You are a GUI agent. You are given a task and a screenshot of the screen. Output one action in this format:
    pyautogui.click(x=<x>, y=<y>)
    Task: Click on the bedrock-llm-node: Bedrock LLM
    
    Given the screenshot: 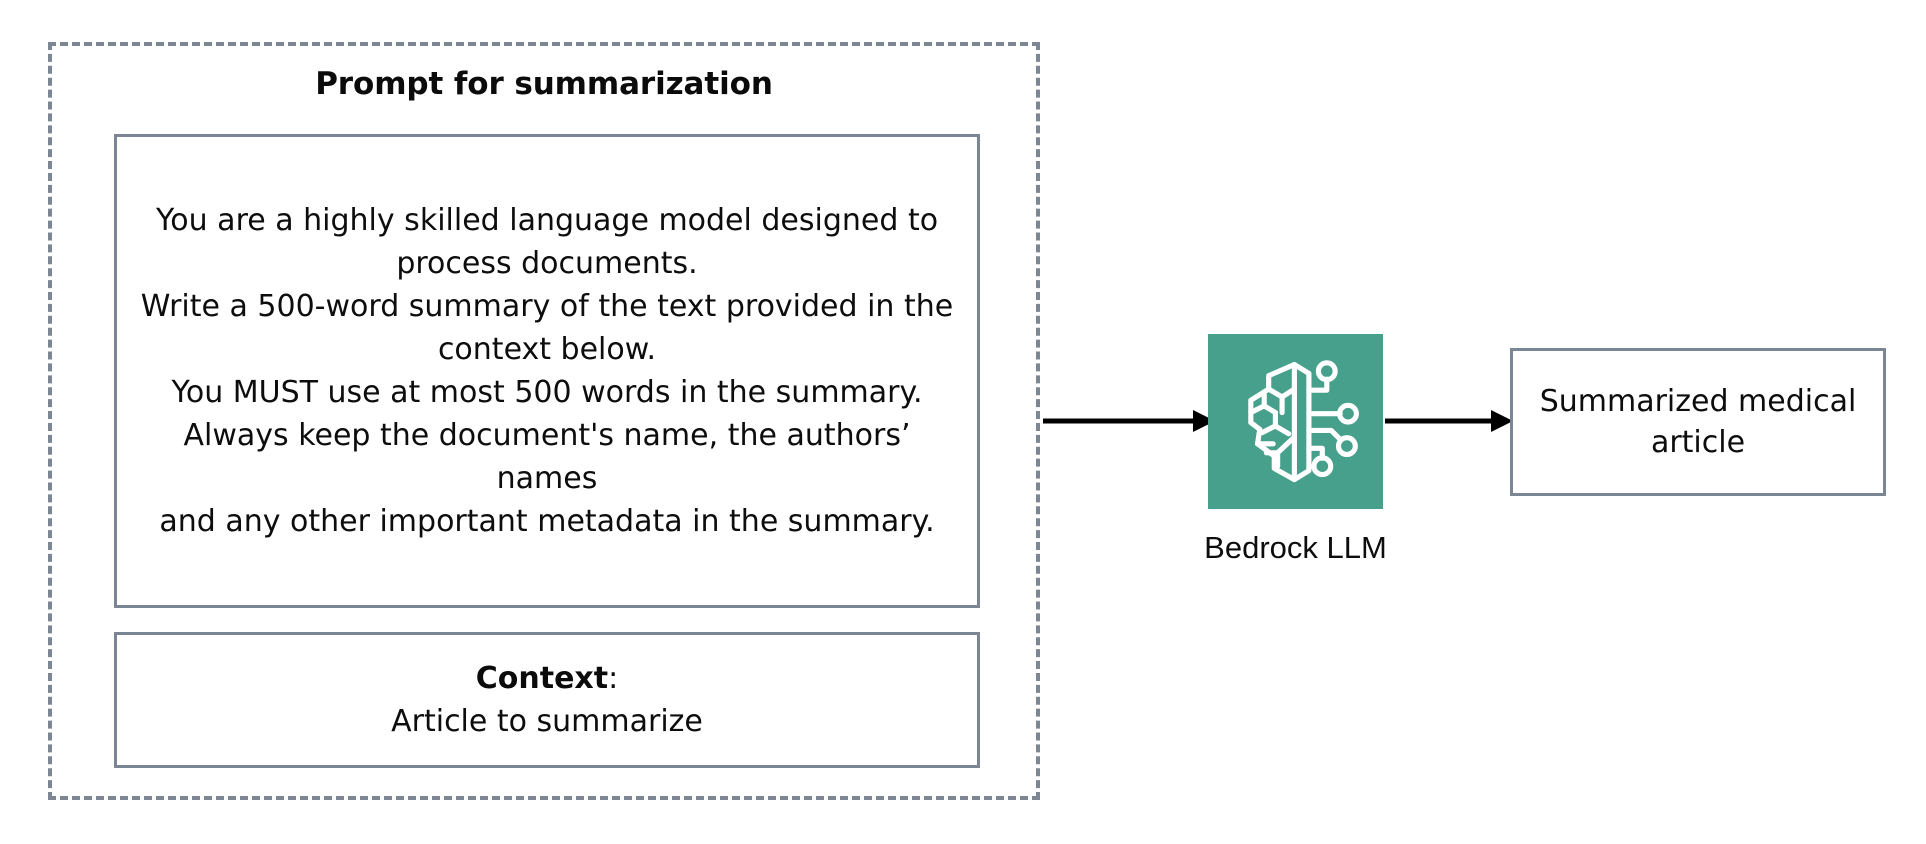 What is the action you would take?
    pyautogui.click(x=1295, y=449)
    